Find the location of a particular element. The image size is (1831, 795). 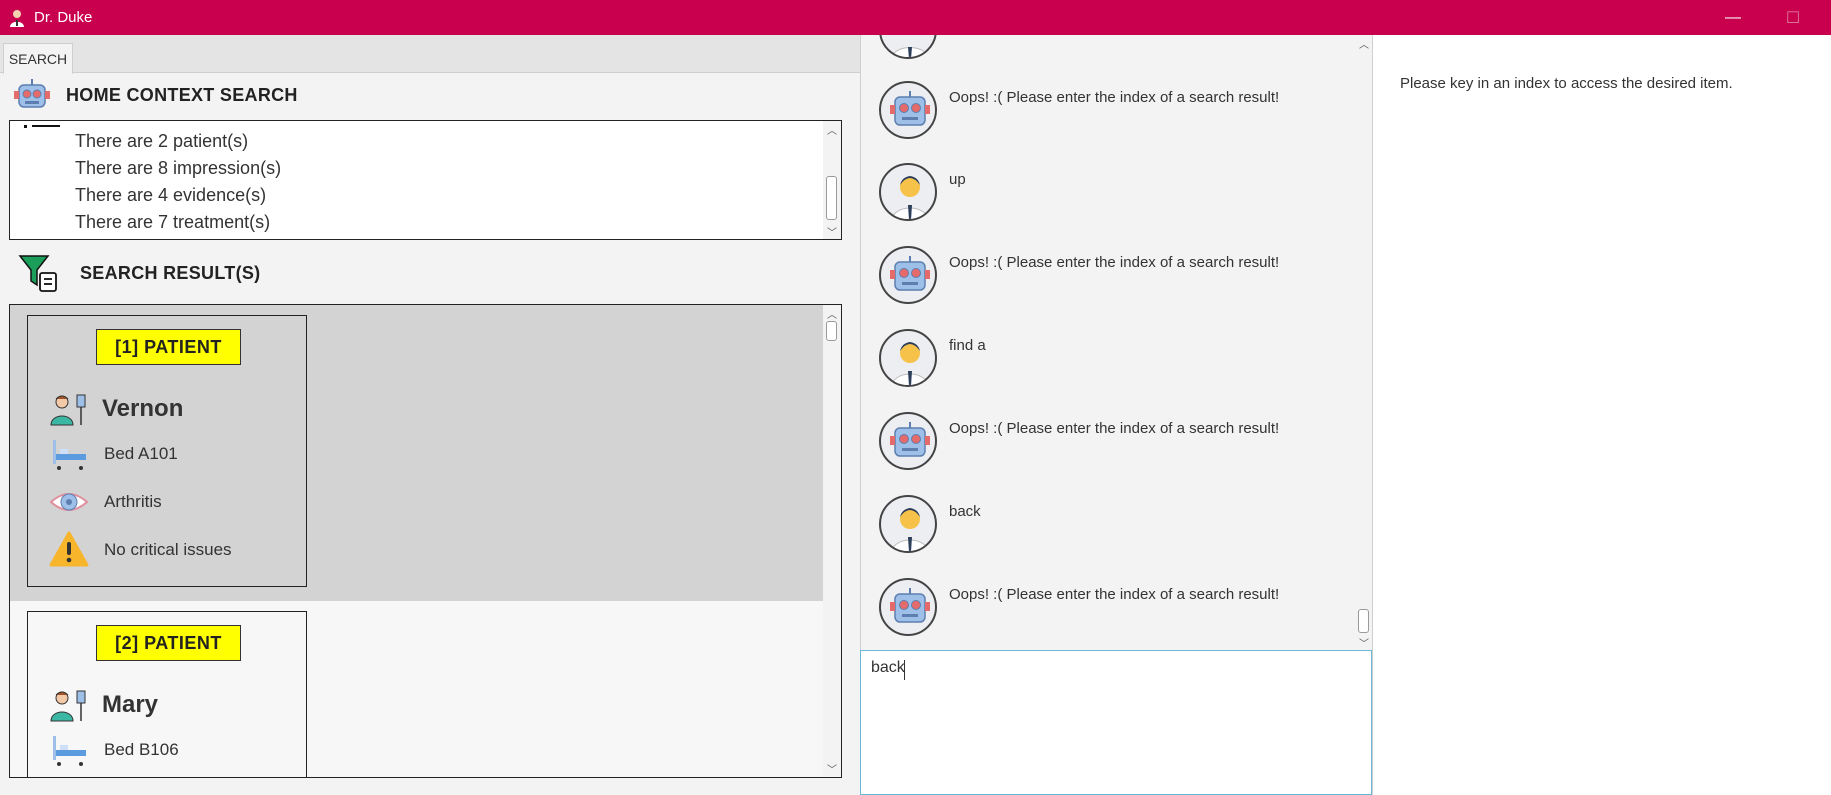

eye-icon is located at coordinates (69, 502).